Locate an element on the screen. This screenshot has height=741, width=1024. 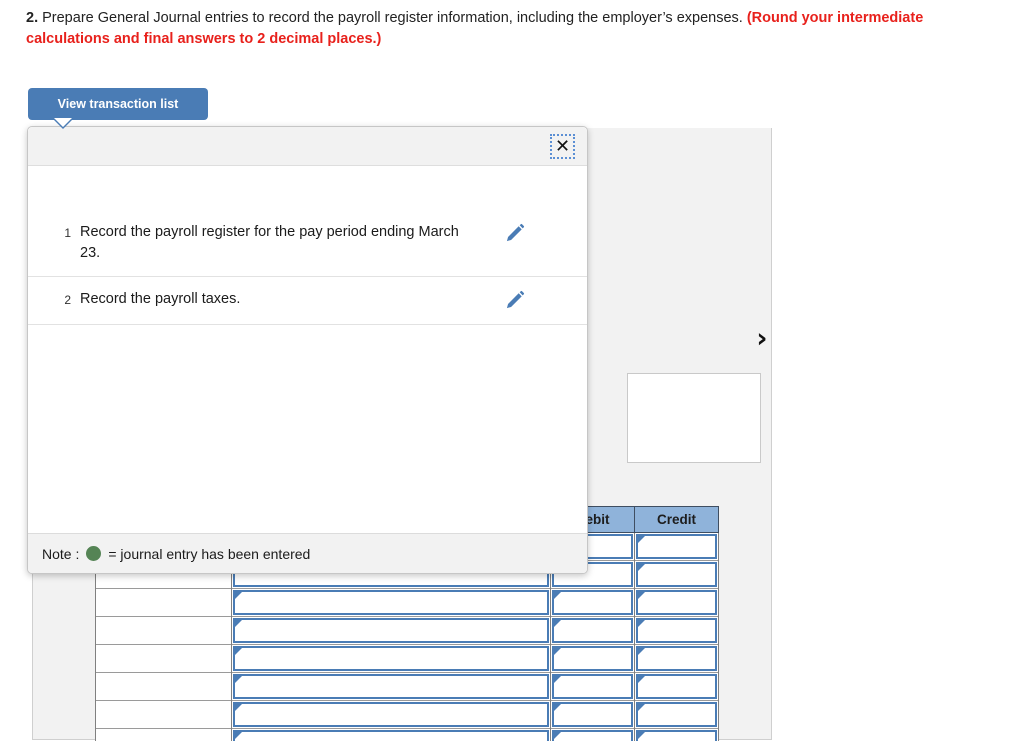
note-suffix-label: = journal entry has been entered is located at coordinates (209, 553).